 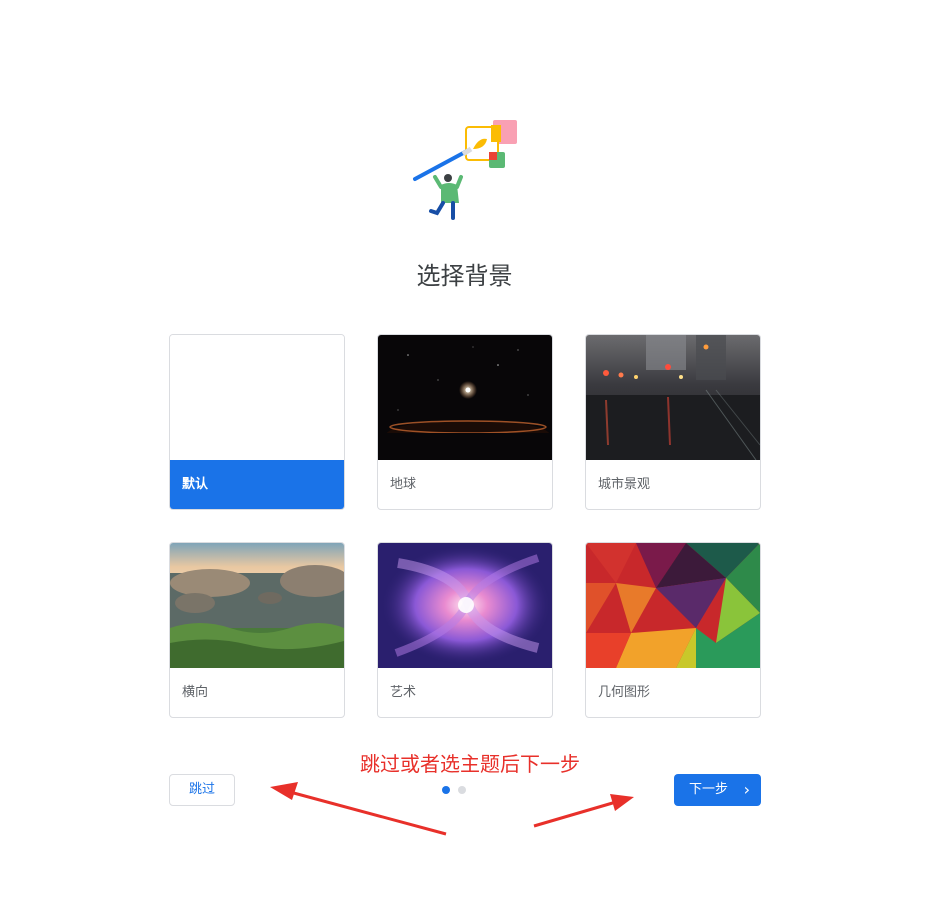 I want to click on default-thumbnail, so click(x=257, y=397).